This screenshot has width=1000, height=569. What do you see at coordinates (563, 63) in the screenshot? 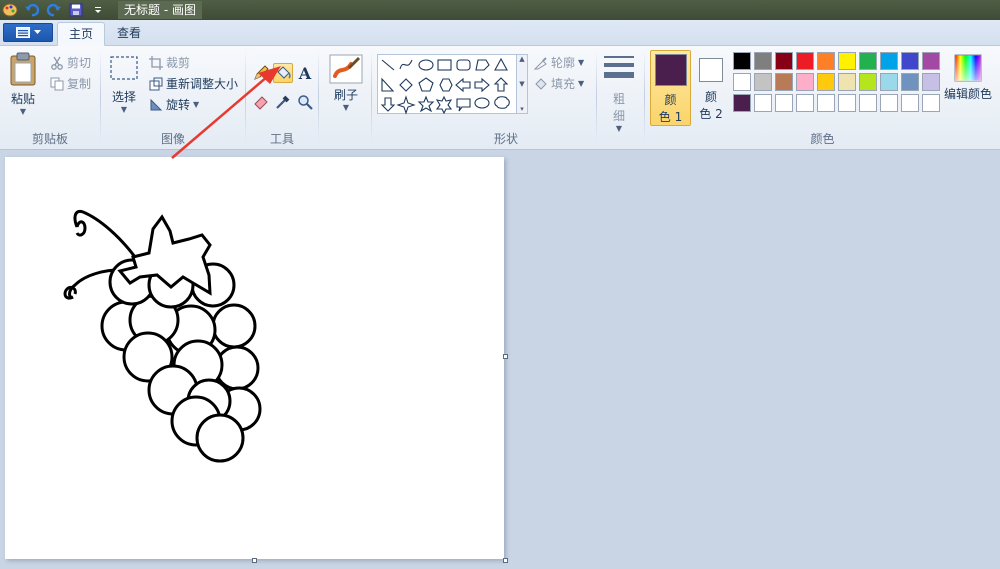
I see `outline-label: 轮廓` at bounding box center [563, 63].